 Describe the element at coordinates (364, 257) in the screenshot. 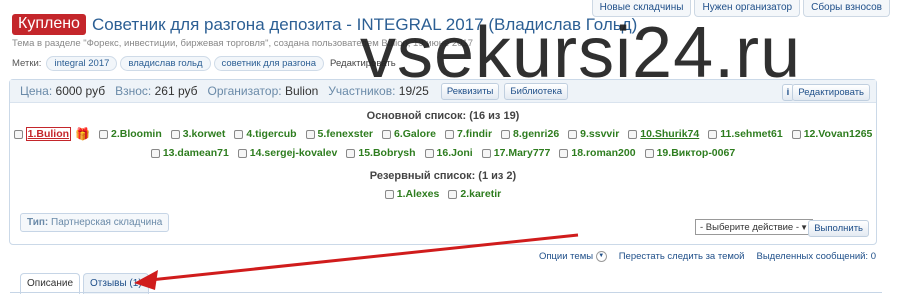

I see `arrow-shaft` at that location.